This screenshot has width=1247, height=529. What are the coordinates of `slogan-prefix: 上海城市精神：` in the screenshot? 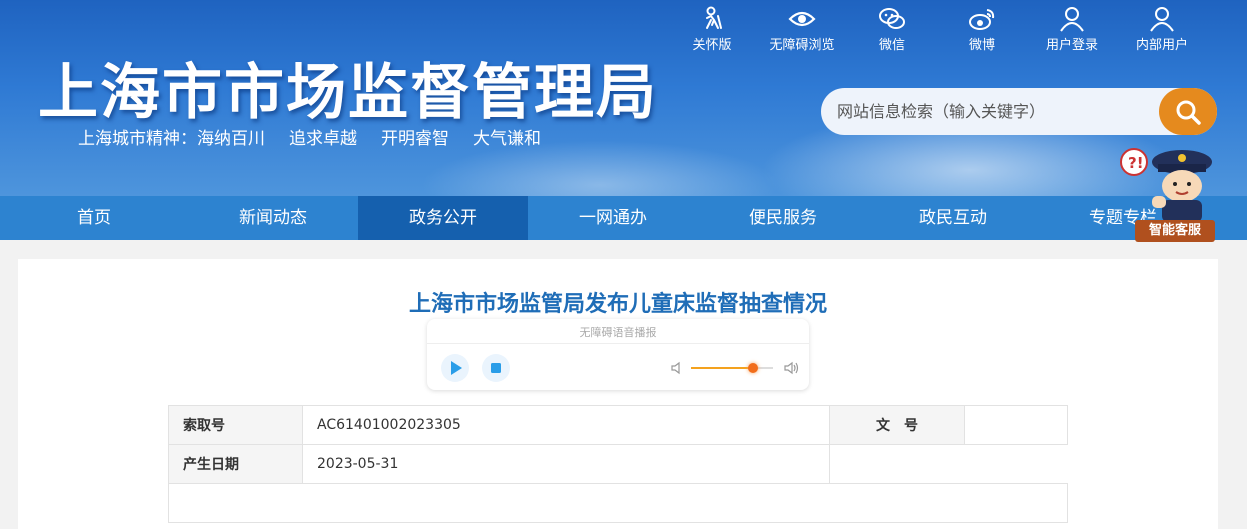 It's located at (137, 139).